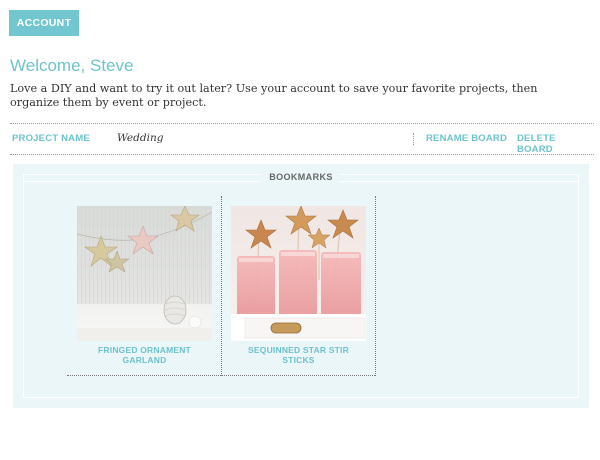 The width and height of the screenshot is (600, 460). I want to click on account-button: ACCOUNT, so click(44, 23).